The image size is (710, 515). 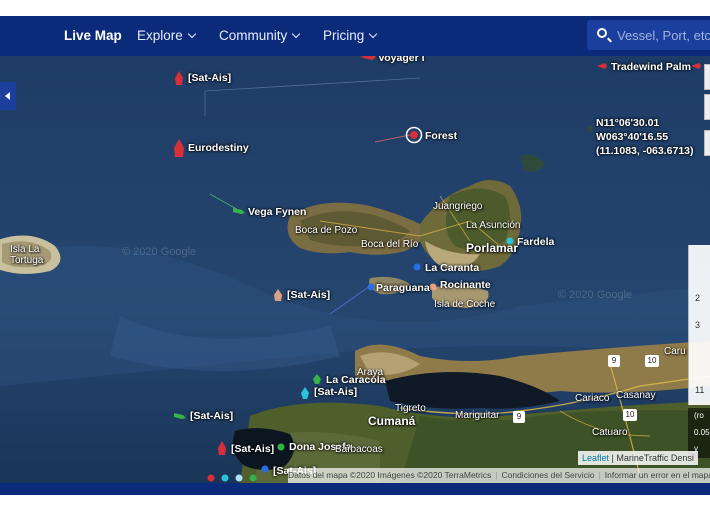 I want to click on nav-explore: Explore, so click(x=167, y=36).